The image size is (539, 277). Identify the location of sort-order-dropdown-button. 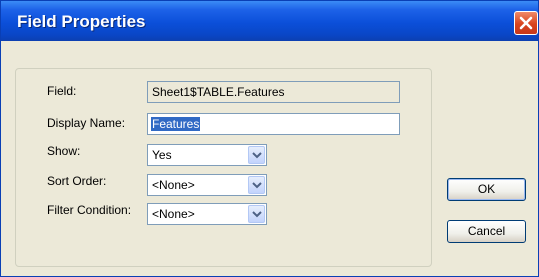
(256, 185).